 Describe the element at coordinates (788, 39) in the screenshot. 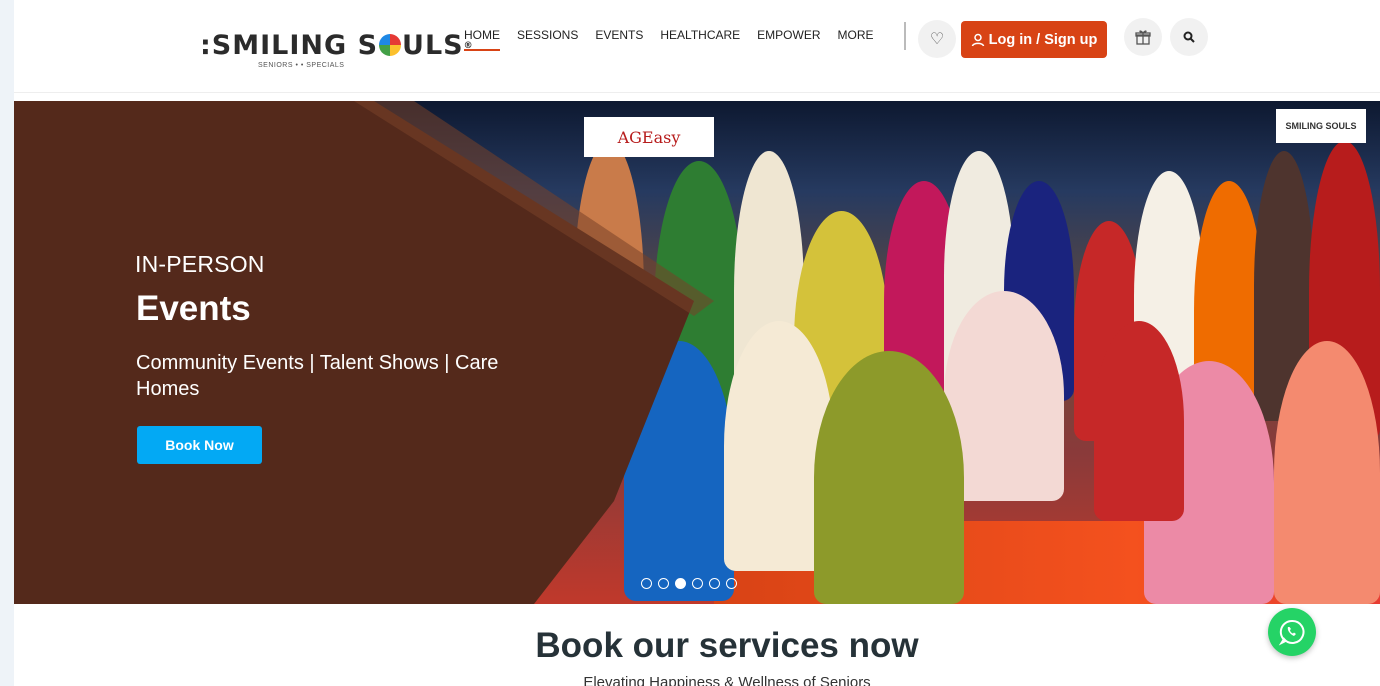

I see `nav-empower: EMPOWER` at that location.